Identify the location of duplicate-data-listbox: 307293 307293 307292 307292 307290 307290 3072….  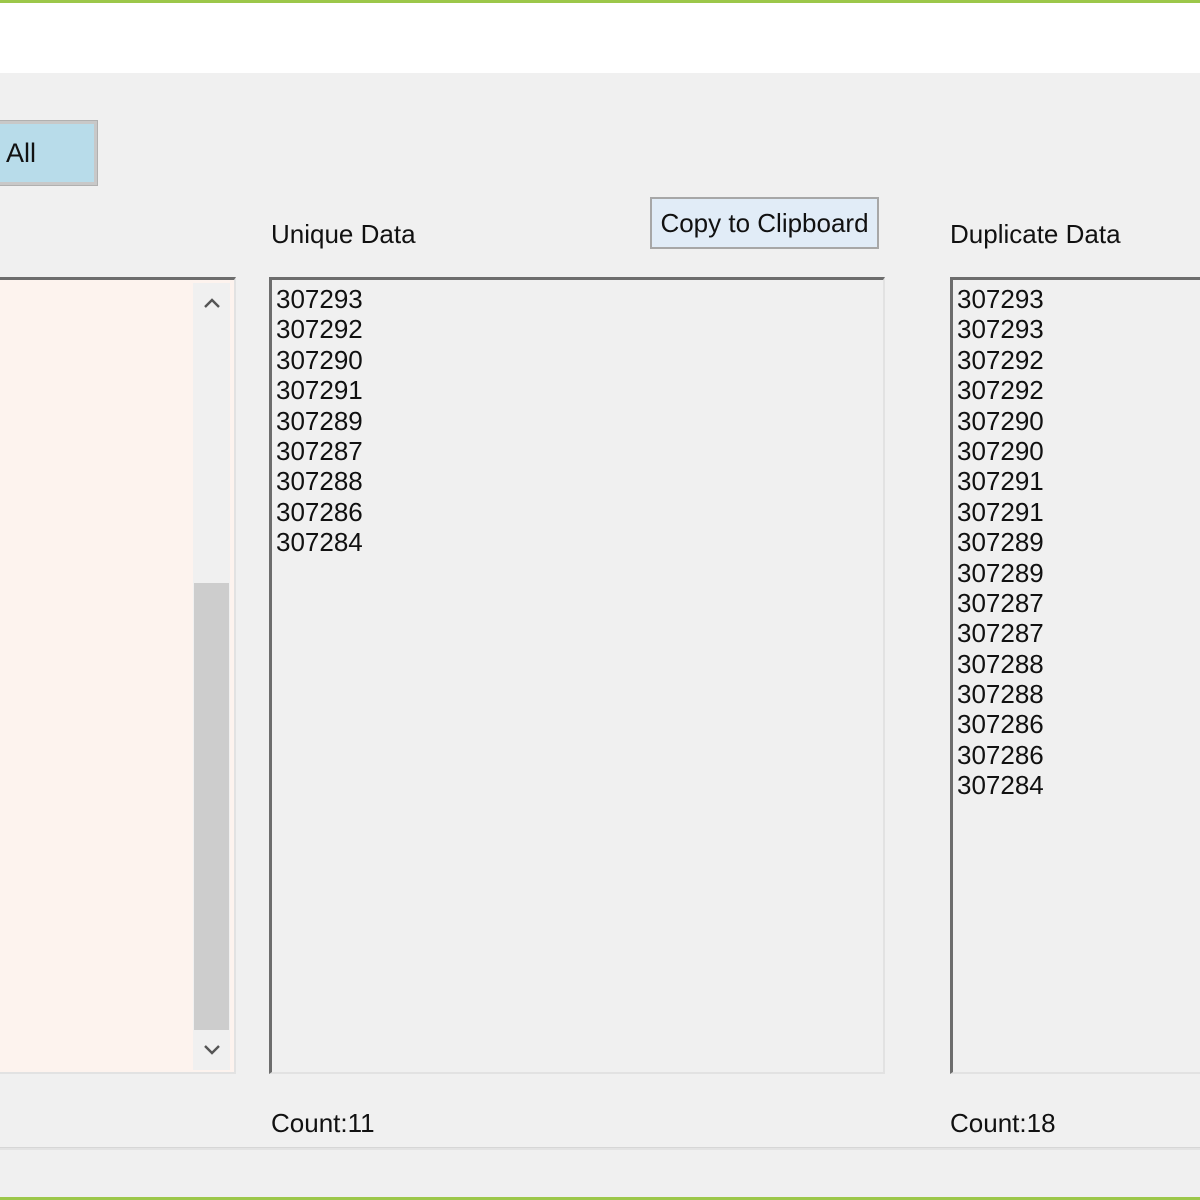
(1075, 675).